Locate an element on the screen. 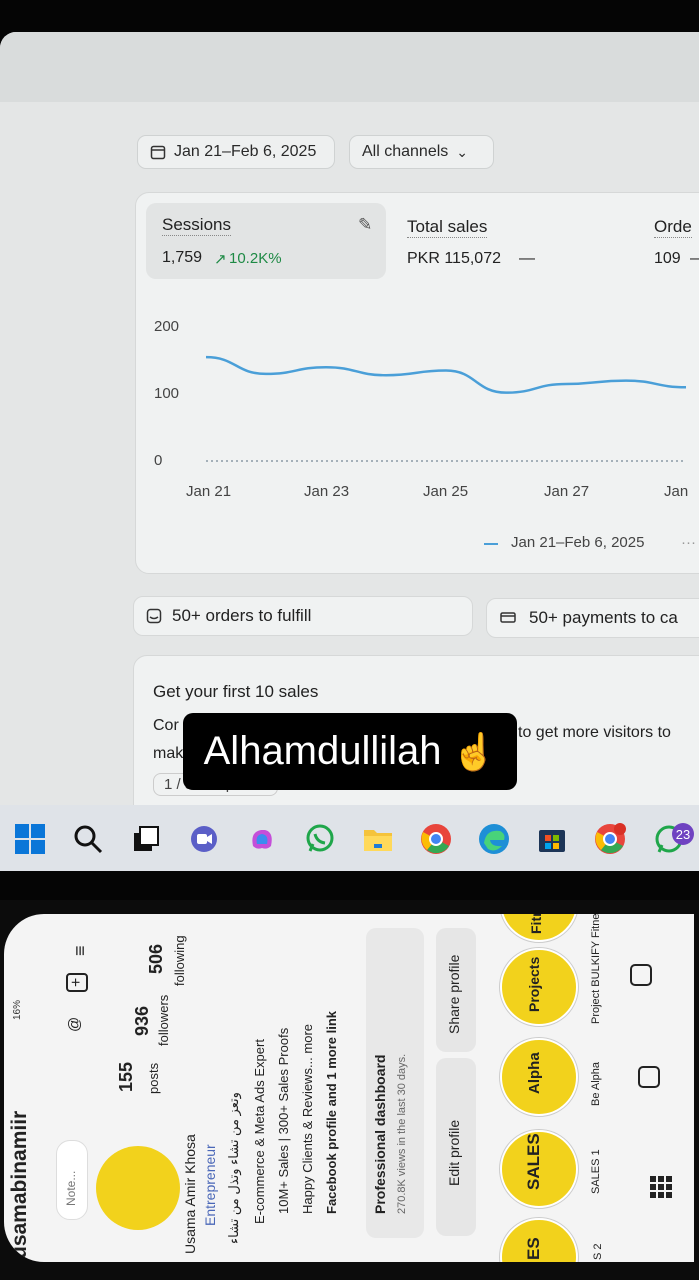 This screenshot has height=1280, width=699. date-range-label: Jan 21–Feb 6, 2025 is located at coordinates (245, 151).